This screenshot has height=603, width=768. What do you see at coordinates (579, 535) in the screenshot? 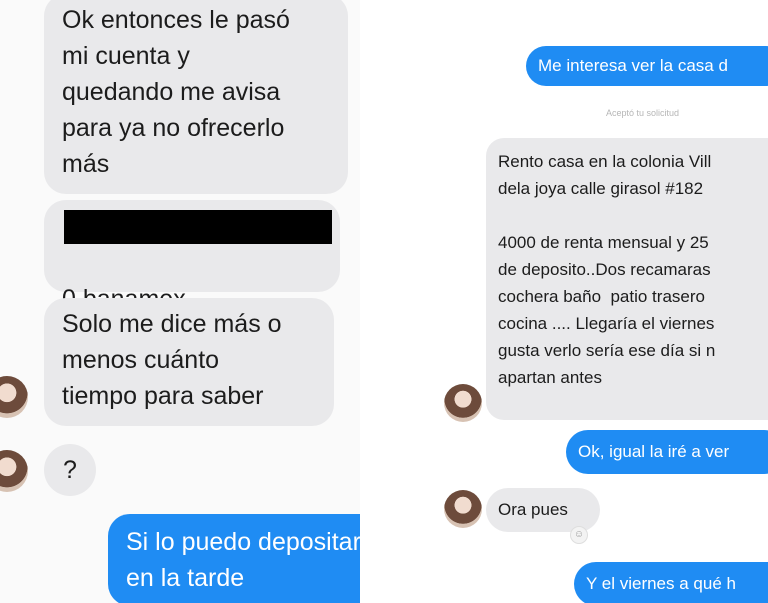
I see `smiley-icon: ☺` at bounding box center [579, 535].